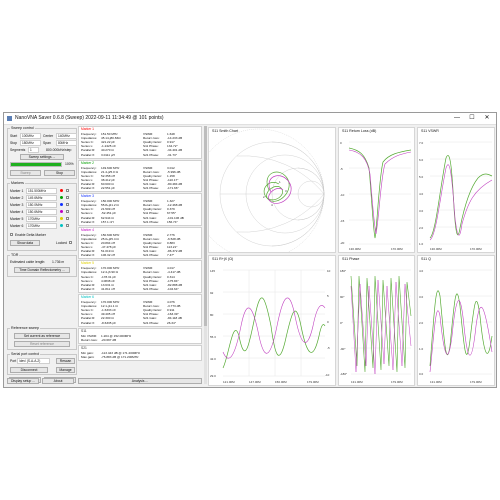  I want to click on locked-label: Locked, so click(61, 243).